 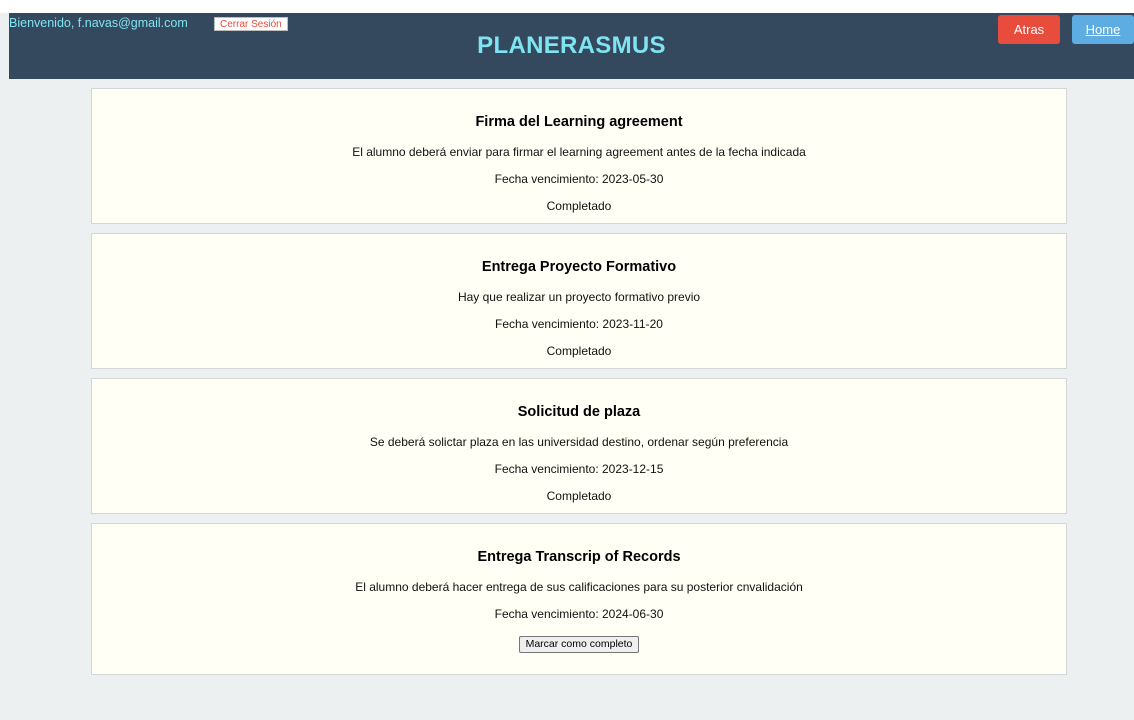 What do you see at coordinates (579, 412) in the screenshot?
I see `task-title: Solicitud de plaza` at bounding box center [579, 412].